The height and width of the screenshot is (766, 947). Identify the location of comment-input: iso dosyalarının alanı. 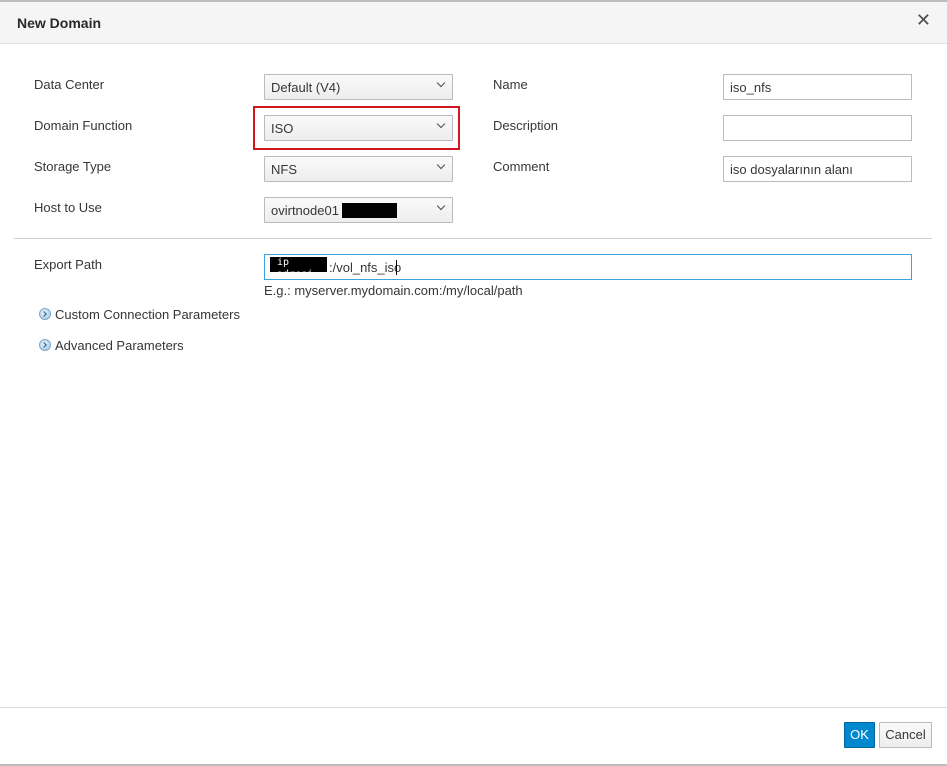
(817, 169).